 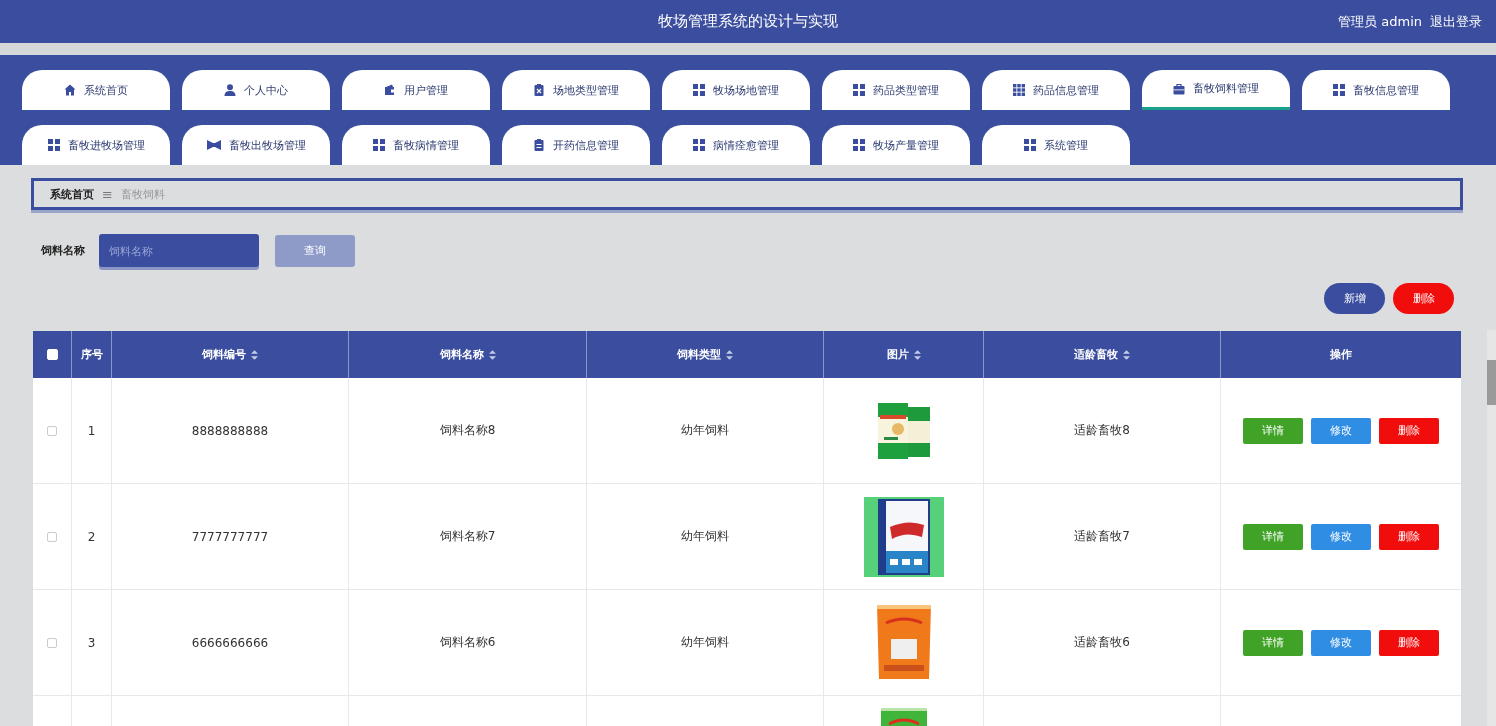 What do you see at coordinates (96, 90) in the screenshot?
I see `nav-tab: 系统首页` at bounding box center [96, 90].